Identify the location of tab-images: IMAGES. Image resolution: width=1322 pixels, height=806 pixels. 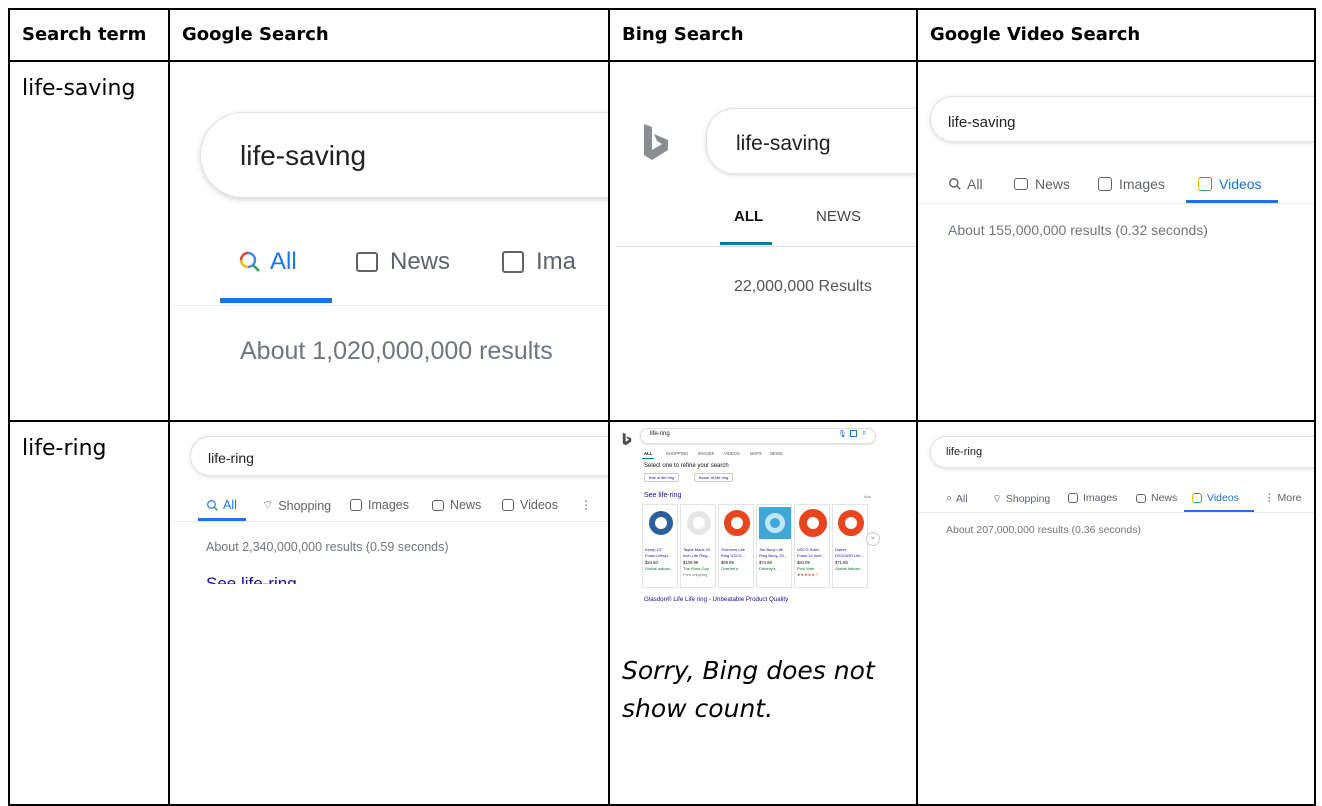
(706, 453).